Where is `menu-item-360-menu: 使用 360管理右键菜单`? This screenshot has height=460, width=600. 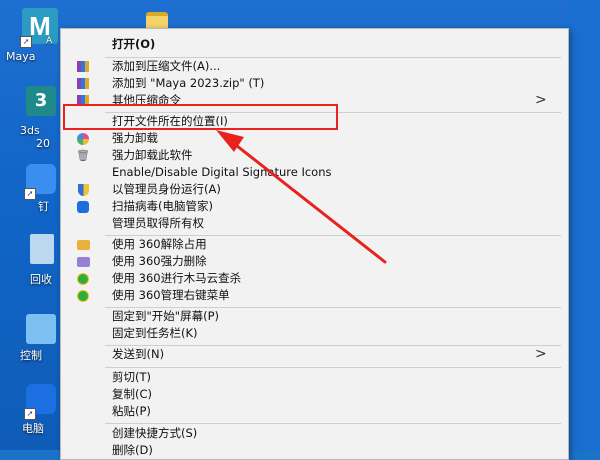
menu-item-360-menu: 使用 360管理右键菜单 is located at coordinates (314, 295).